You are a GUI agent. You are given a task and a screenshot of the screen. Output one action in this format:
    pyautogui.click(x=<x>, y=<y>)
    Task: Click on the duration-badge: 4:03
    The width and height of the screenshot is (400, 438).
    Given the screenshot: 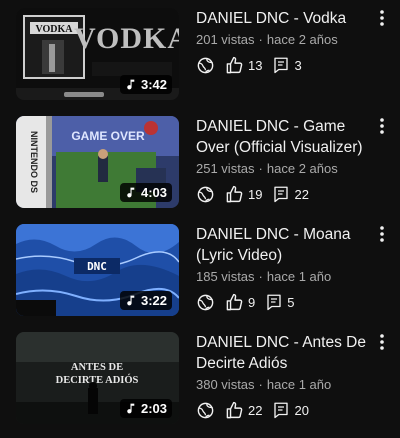 What is the action you would take?
    pyautogui.click(x=145, y=192)
    